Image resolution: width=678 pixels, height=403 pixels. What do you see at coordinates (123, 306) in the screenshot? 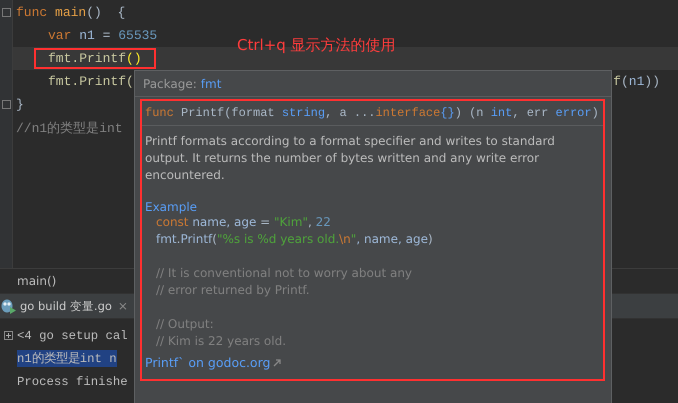
I see `close-button: ×` at bounding box center [123, 306].